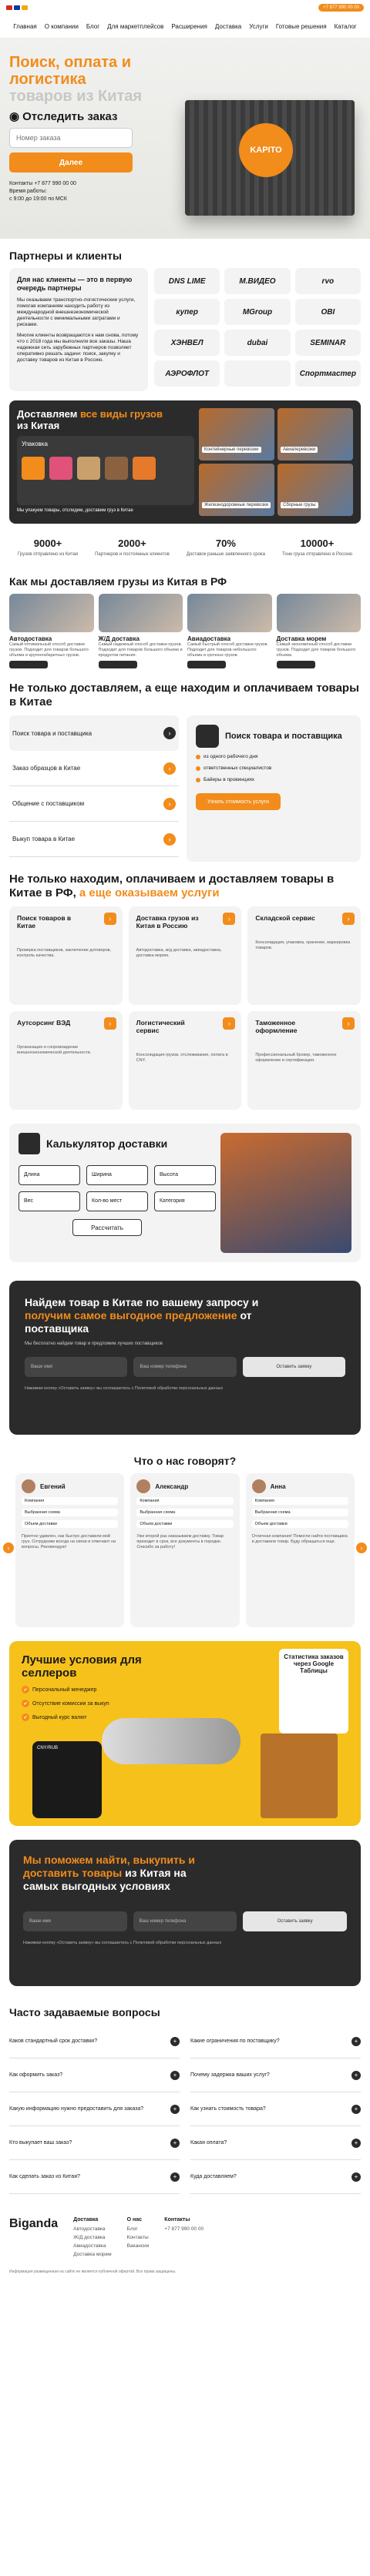 Image resolution: width=370 pixels, height=2576 pixels. I want to click on stat-label: Тонн груза отправлено в Россию, so click(317, 554).